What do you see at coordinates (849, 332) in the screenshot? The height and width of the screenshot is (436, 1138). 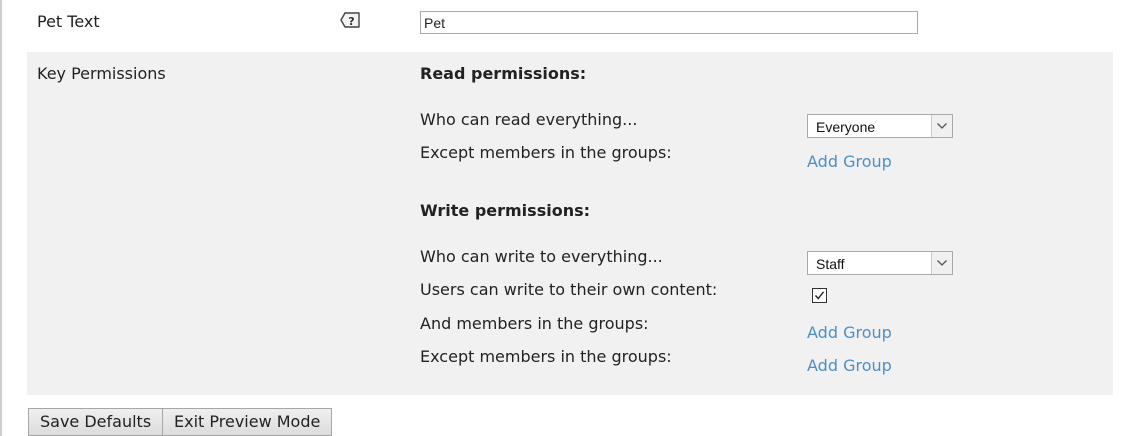 I see `write-and-add-group-link: Add Group` at bounding box center [849, 332].